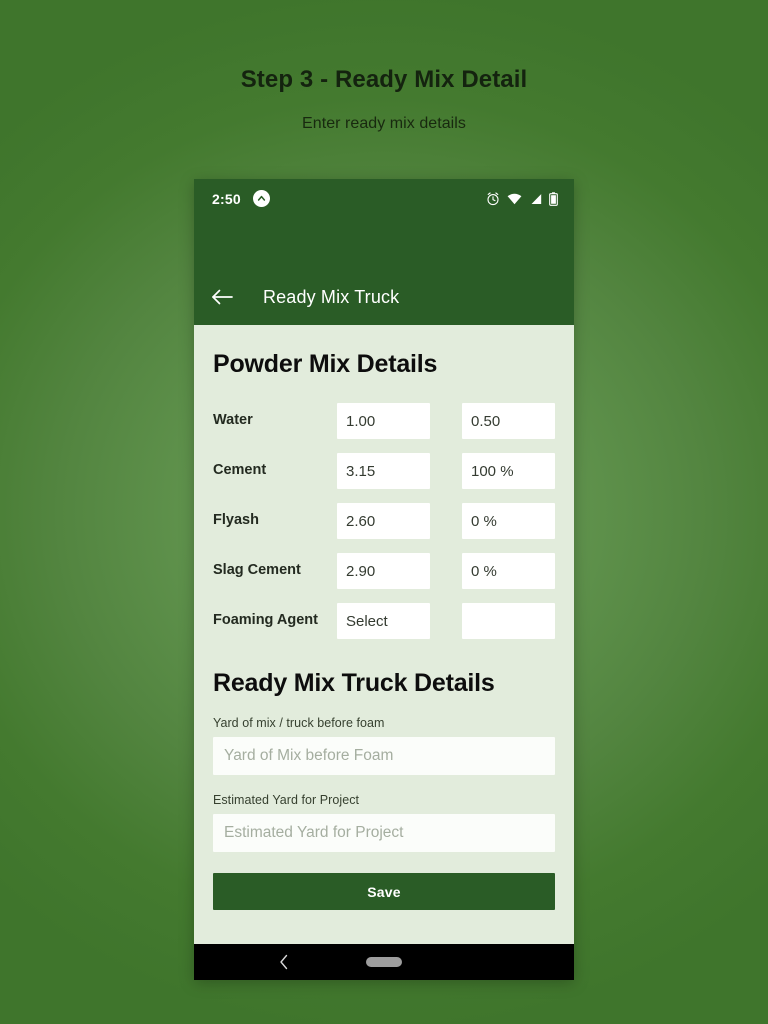 This screenshot has width=768, height=1024. Describe the element at coordinates (508, 471) in the screenshot. I see `cement-percent-input` at that location.